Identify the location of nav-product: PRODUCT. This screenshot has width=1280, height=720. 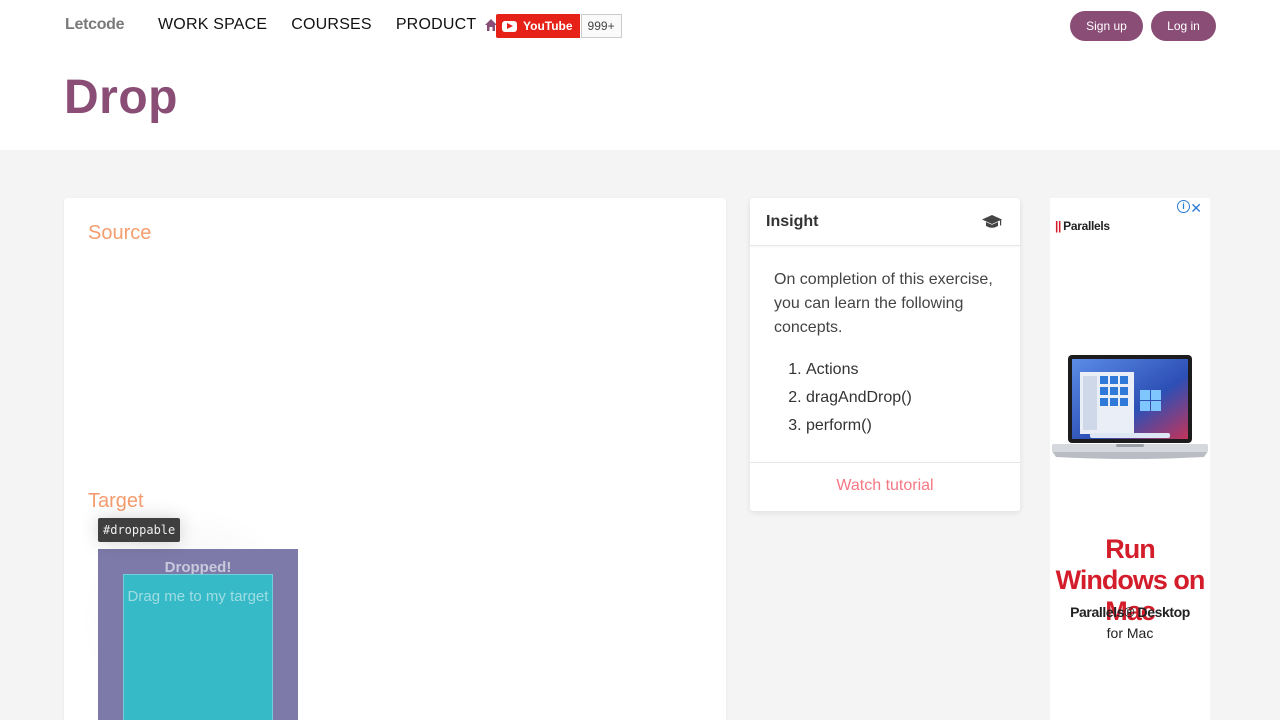
(436, 25).